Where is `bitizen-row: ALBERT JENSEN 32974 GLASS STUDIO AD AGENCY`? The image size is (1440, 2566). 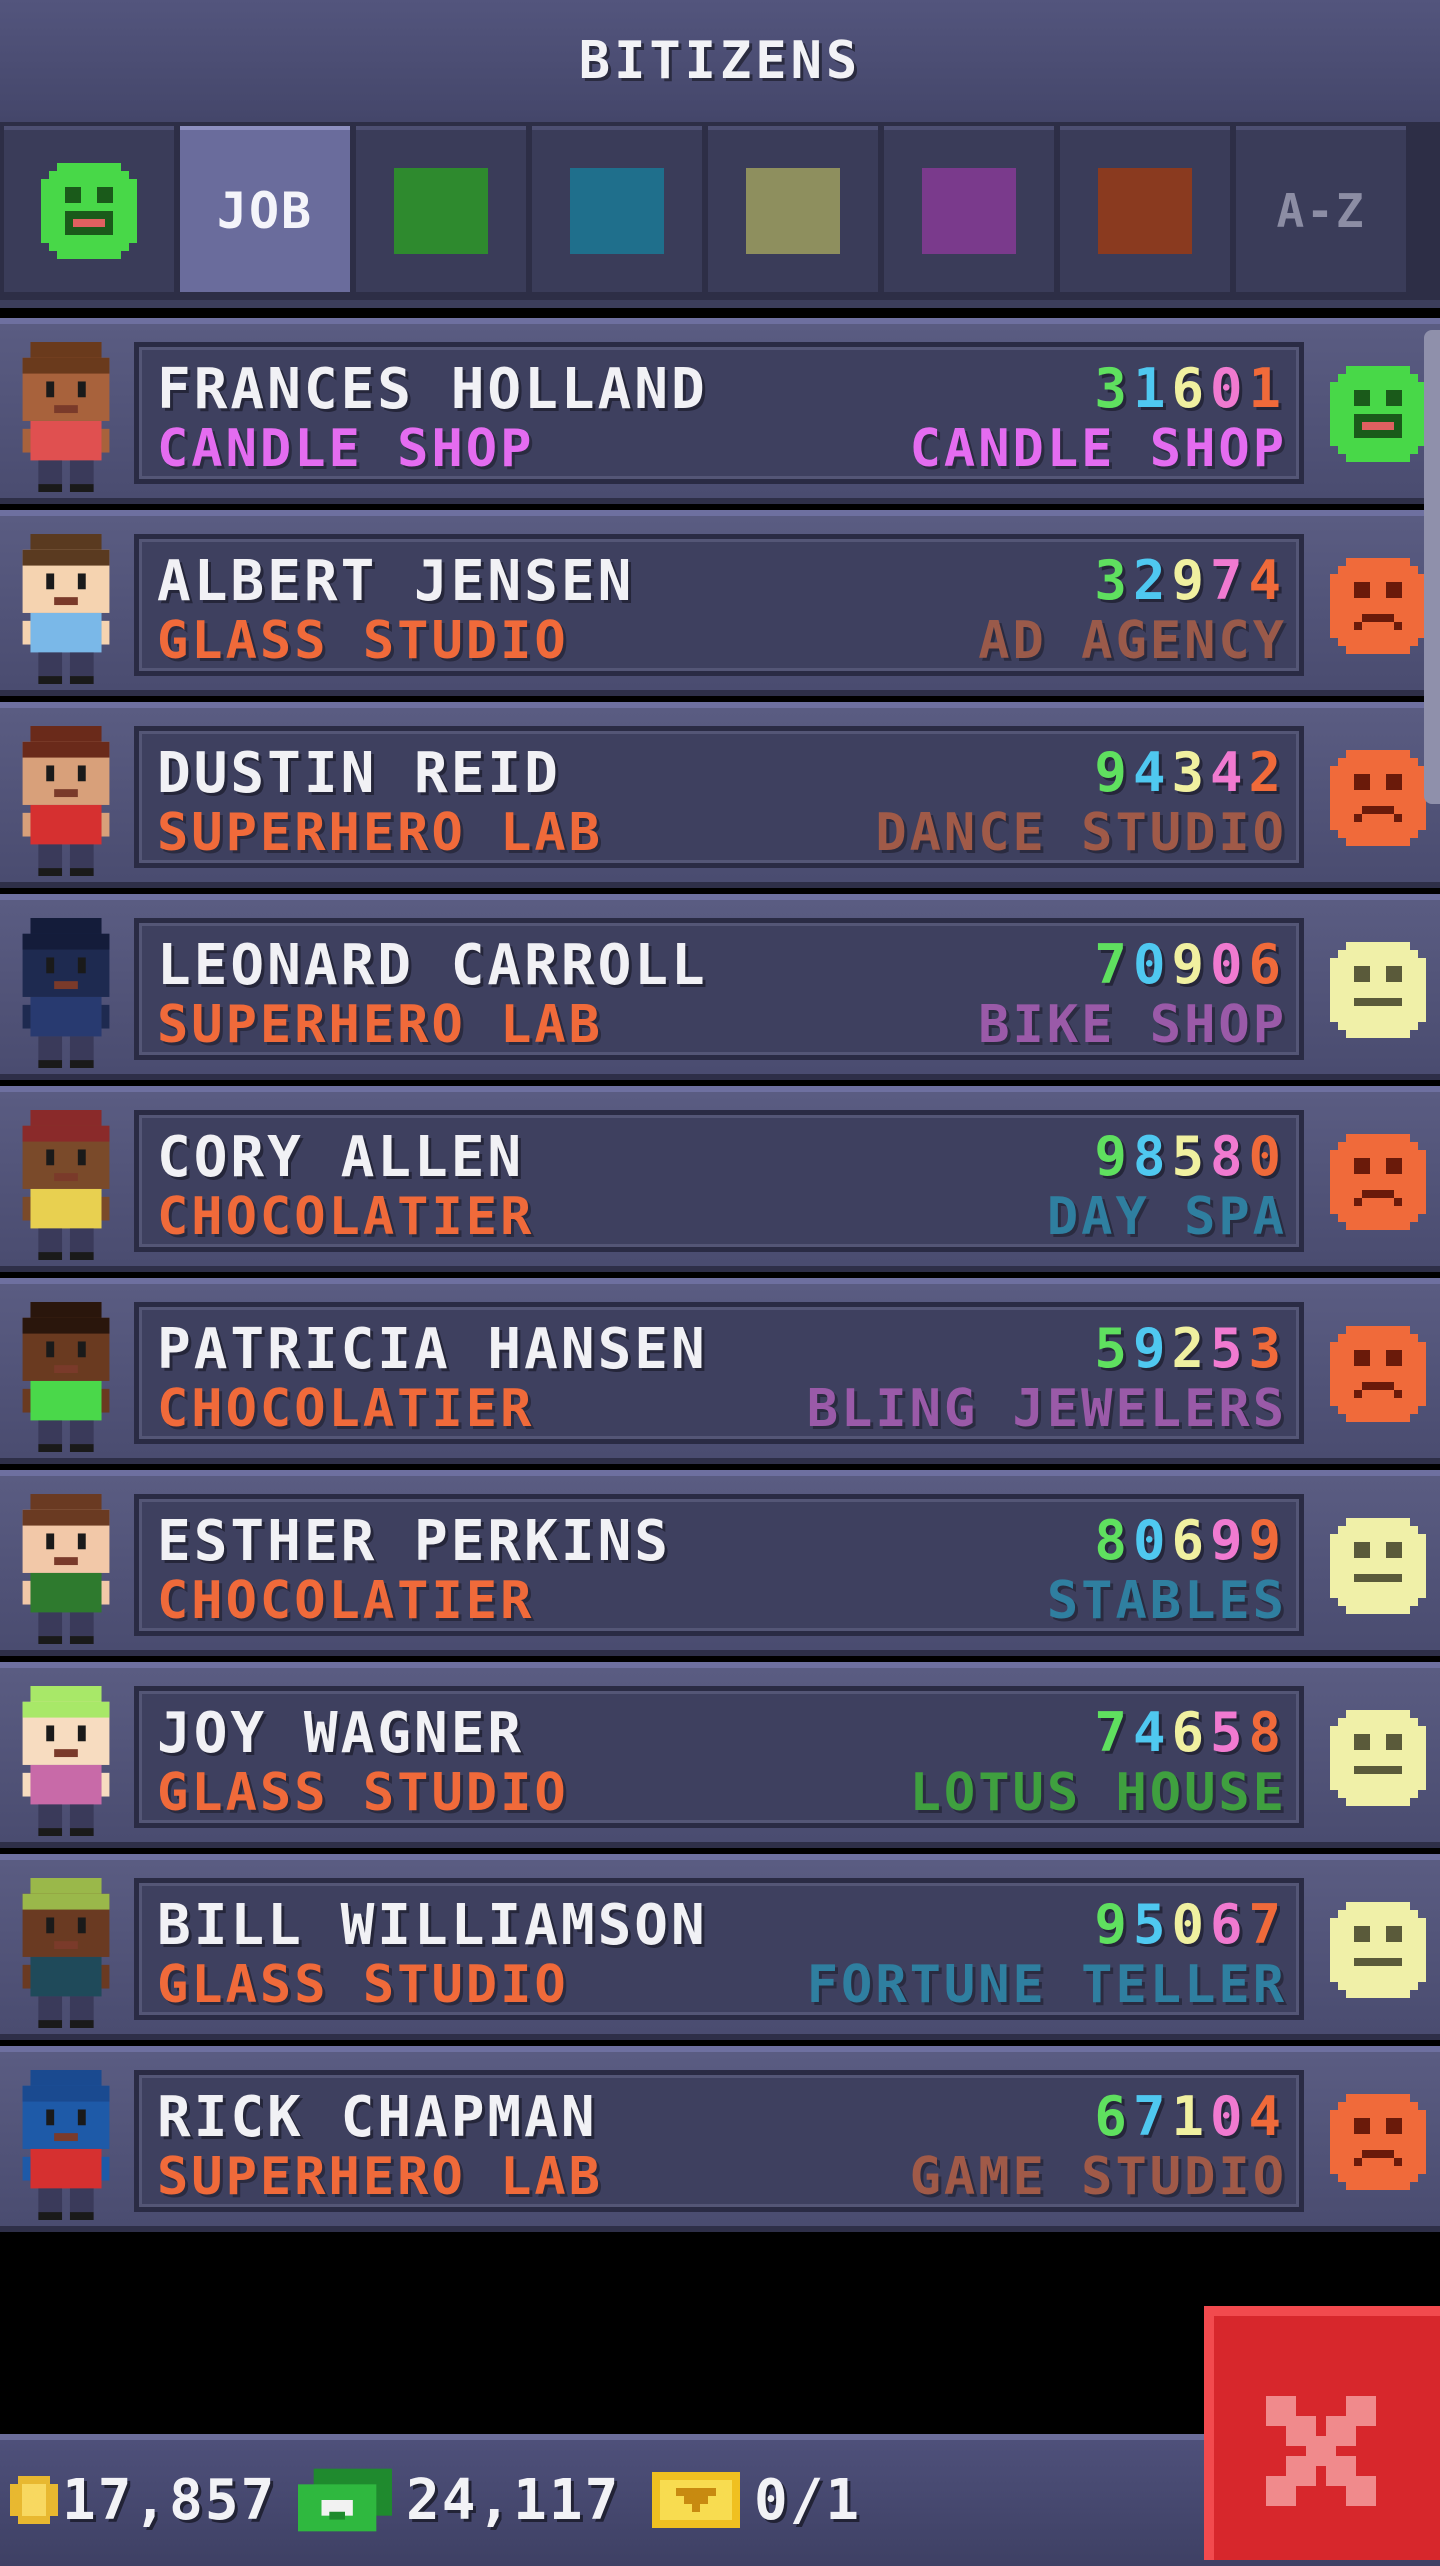 bitizen-row: ALBERT JENSEN 32974 GLASS STUDIO AD AGENCY is located at coordinates (720, 603).